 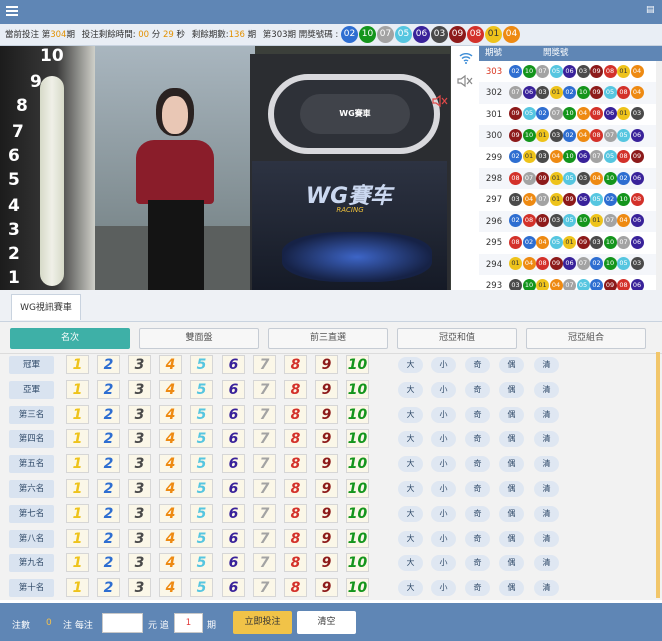 I want to click on play-tab: 名次, so click(x=70, y=338).